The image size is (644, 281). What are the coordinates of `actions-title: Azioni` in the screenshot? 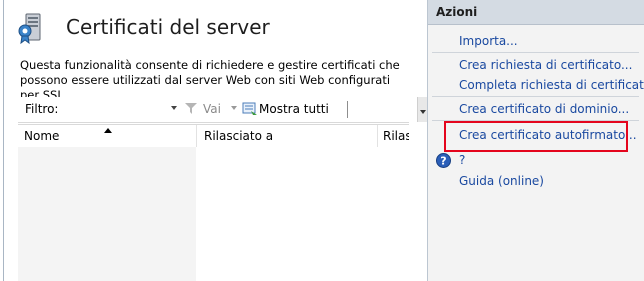 It's located at (457, 12).